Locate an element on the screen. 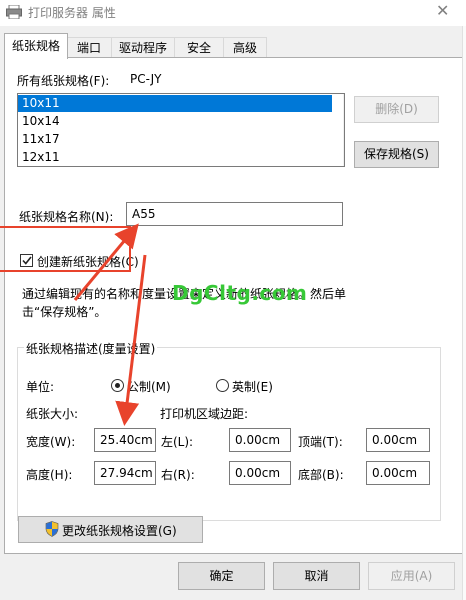 This screenshot has height=600, width=466. annotation-arrow-down is located at coordinates (131, 340).